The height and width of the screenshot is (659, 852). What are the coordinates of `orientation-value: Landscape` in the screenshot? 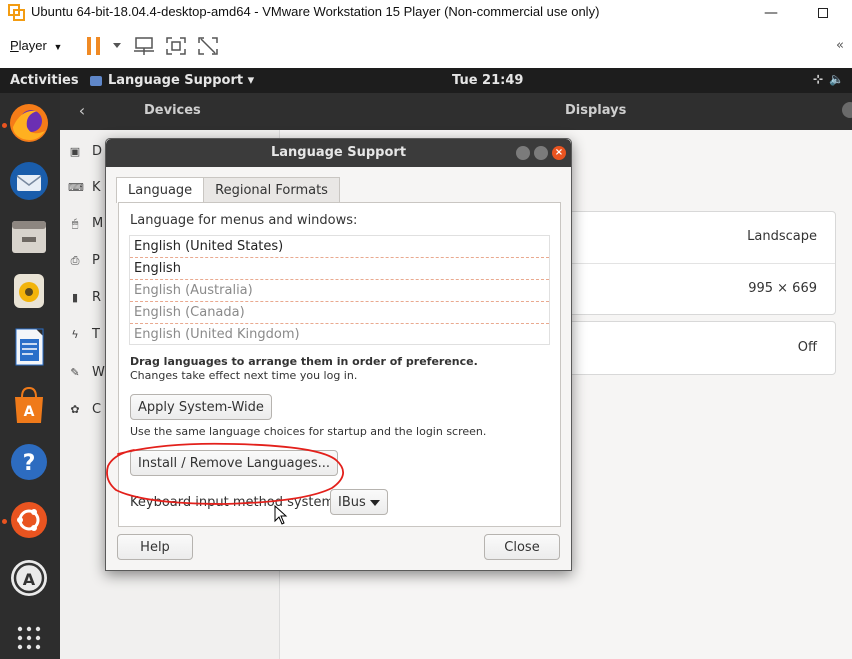 It's located at (782, 236).